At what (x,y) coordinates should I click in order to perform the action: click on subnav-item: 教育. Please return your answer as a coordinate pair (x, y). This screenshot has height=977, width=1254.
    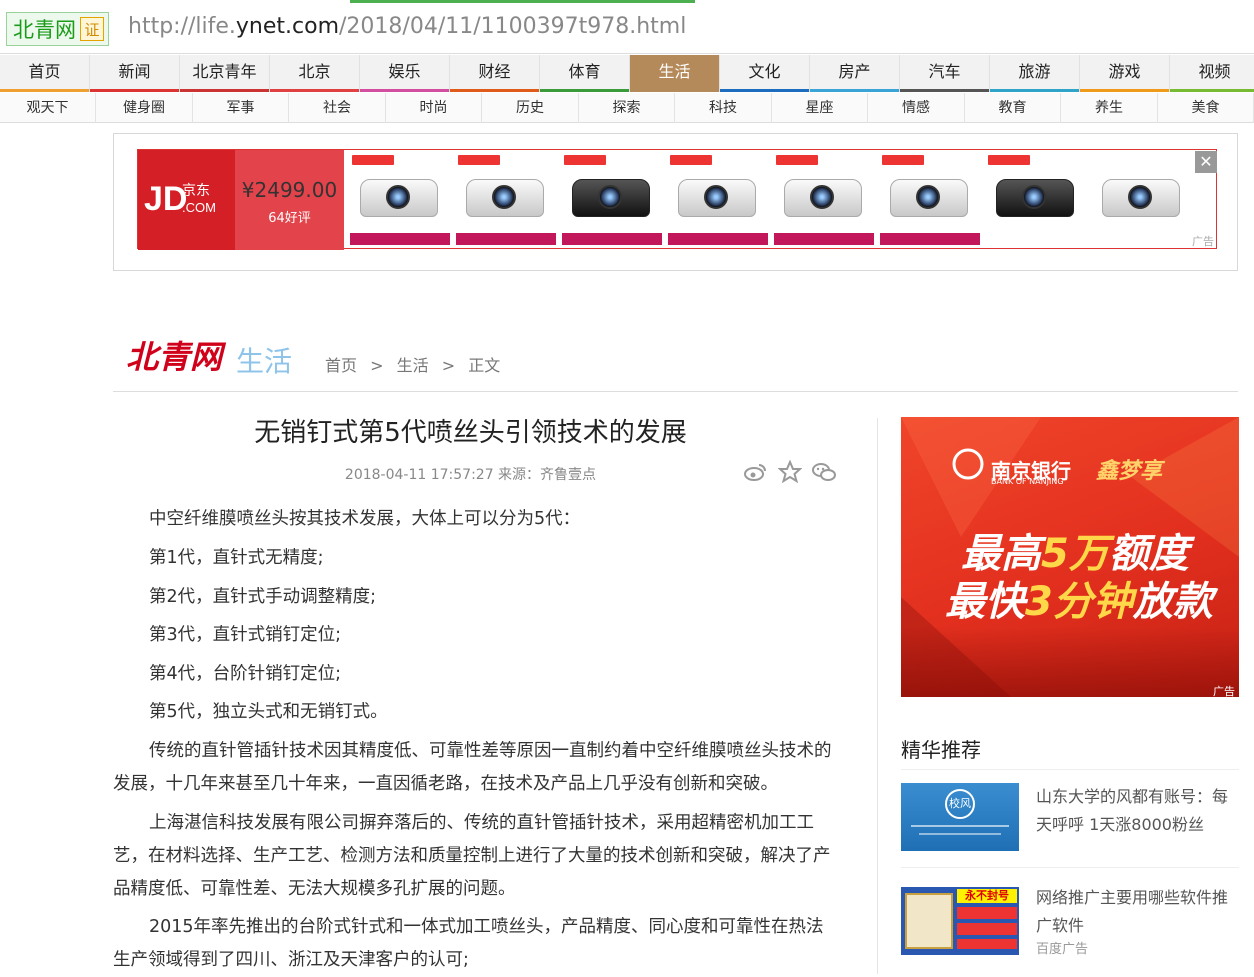
    Looking at the image, I should click on (1013, 108).